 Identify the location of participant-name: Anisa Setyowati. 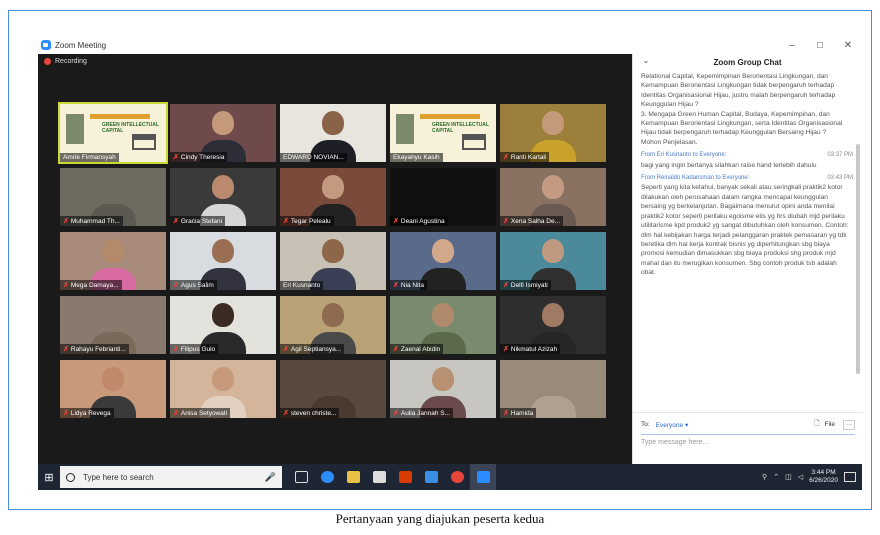
(204, 413).